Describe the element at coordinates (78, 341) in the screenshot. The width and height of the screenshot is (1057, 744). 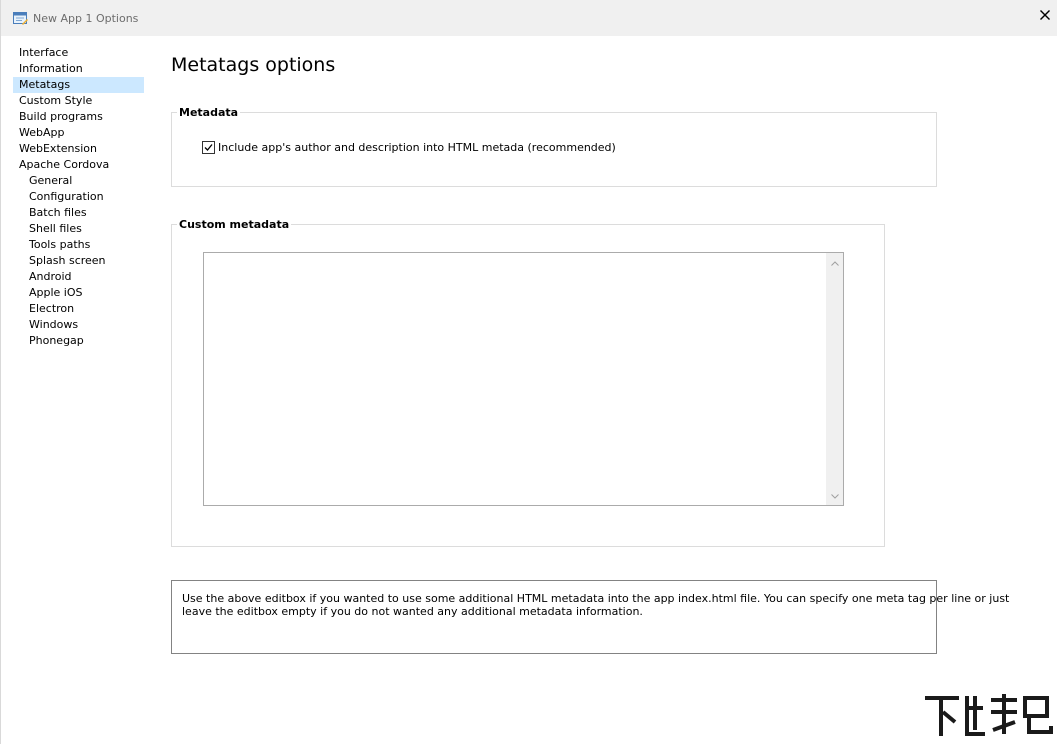
I see `sidebar-item-phonegap: Phonegap` at that location.